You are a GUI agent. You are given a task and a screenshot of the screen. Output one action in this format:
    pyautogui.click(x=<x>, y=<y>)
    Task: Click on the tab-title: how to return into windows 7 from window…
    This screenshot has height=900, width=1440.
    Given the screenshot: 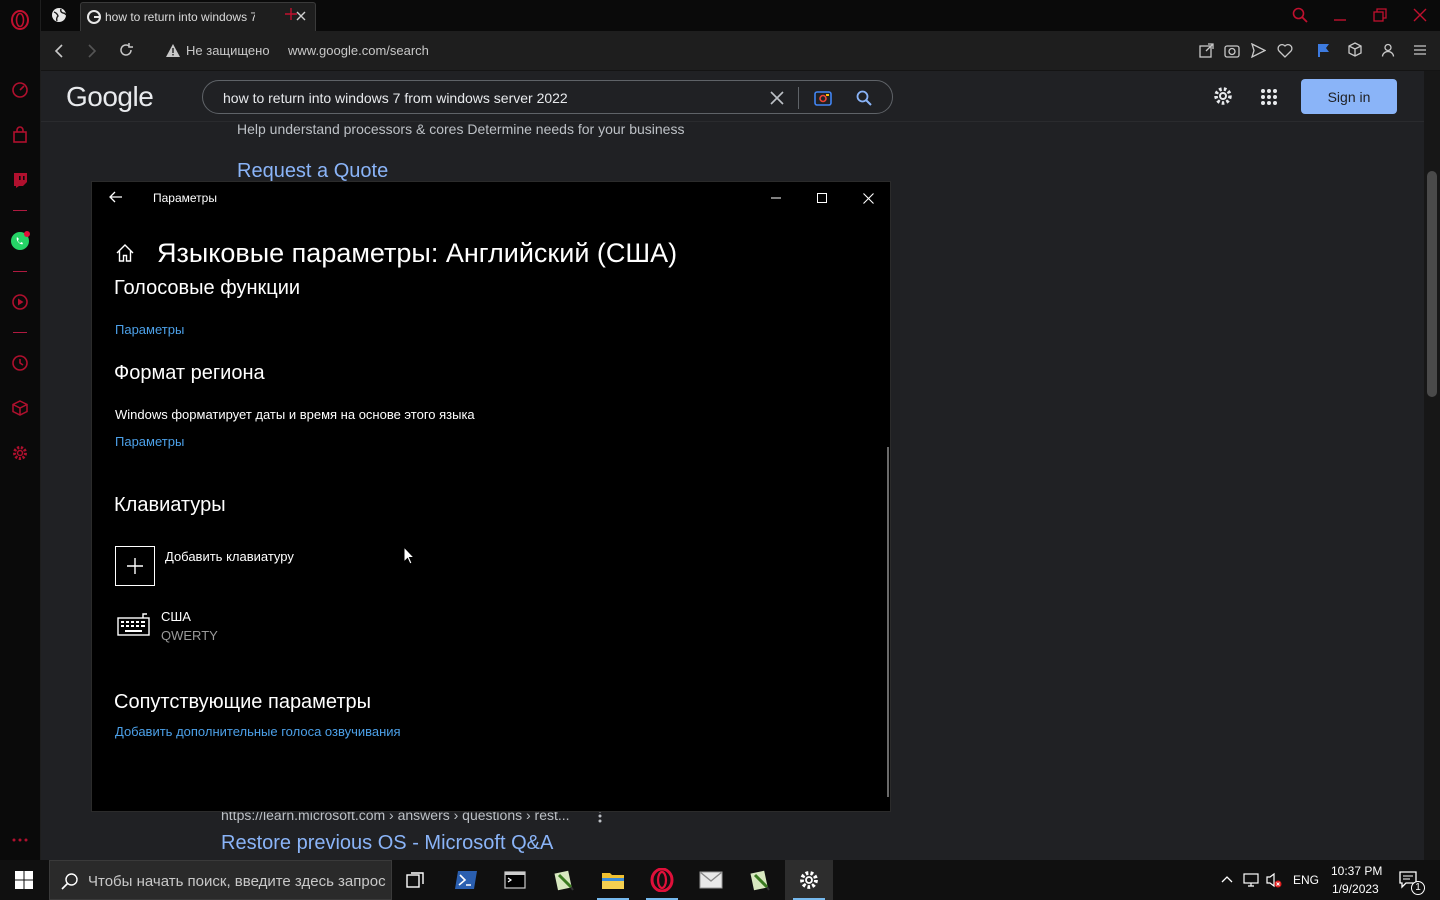 What is the action you would take?
    pyautogui.click(x=180, y=17)
    